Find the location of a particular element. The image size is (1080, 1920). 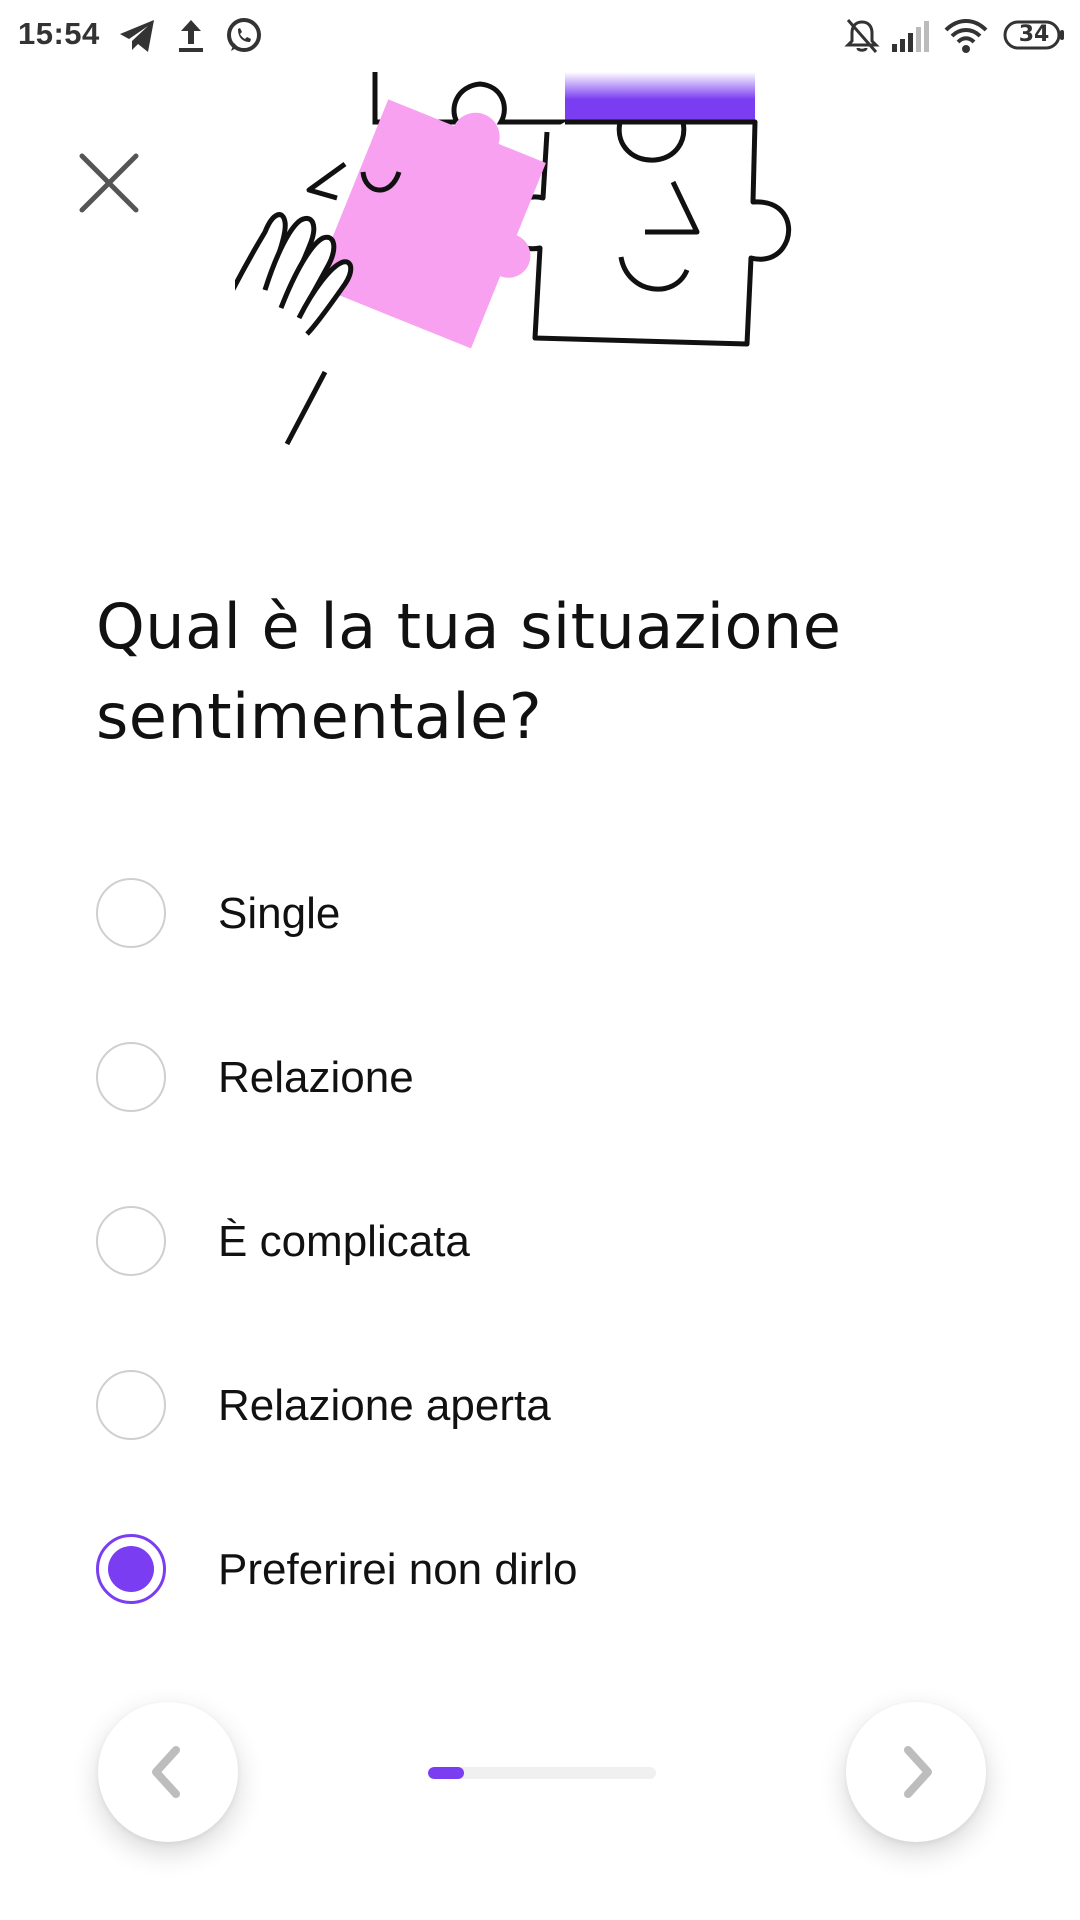

next-button is located at coordinates (916, 1772).